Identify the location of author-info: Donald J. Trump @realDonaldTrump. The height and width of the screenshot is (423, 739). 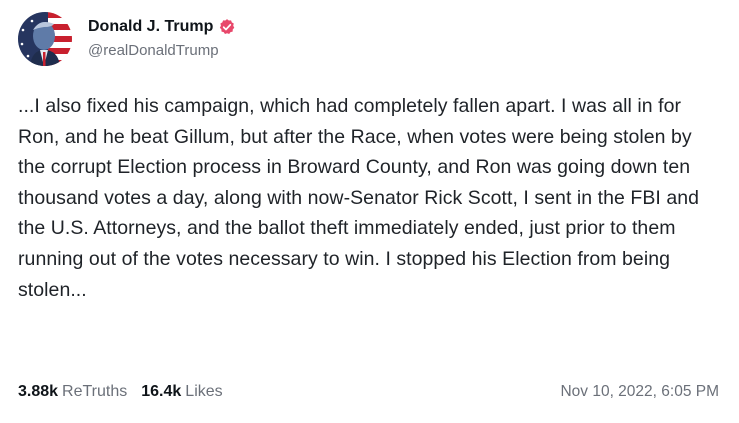
(162, 37).